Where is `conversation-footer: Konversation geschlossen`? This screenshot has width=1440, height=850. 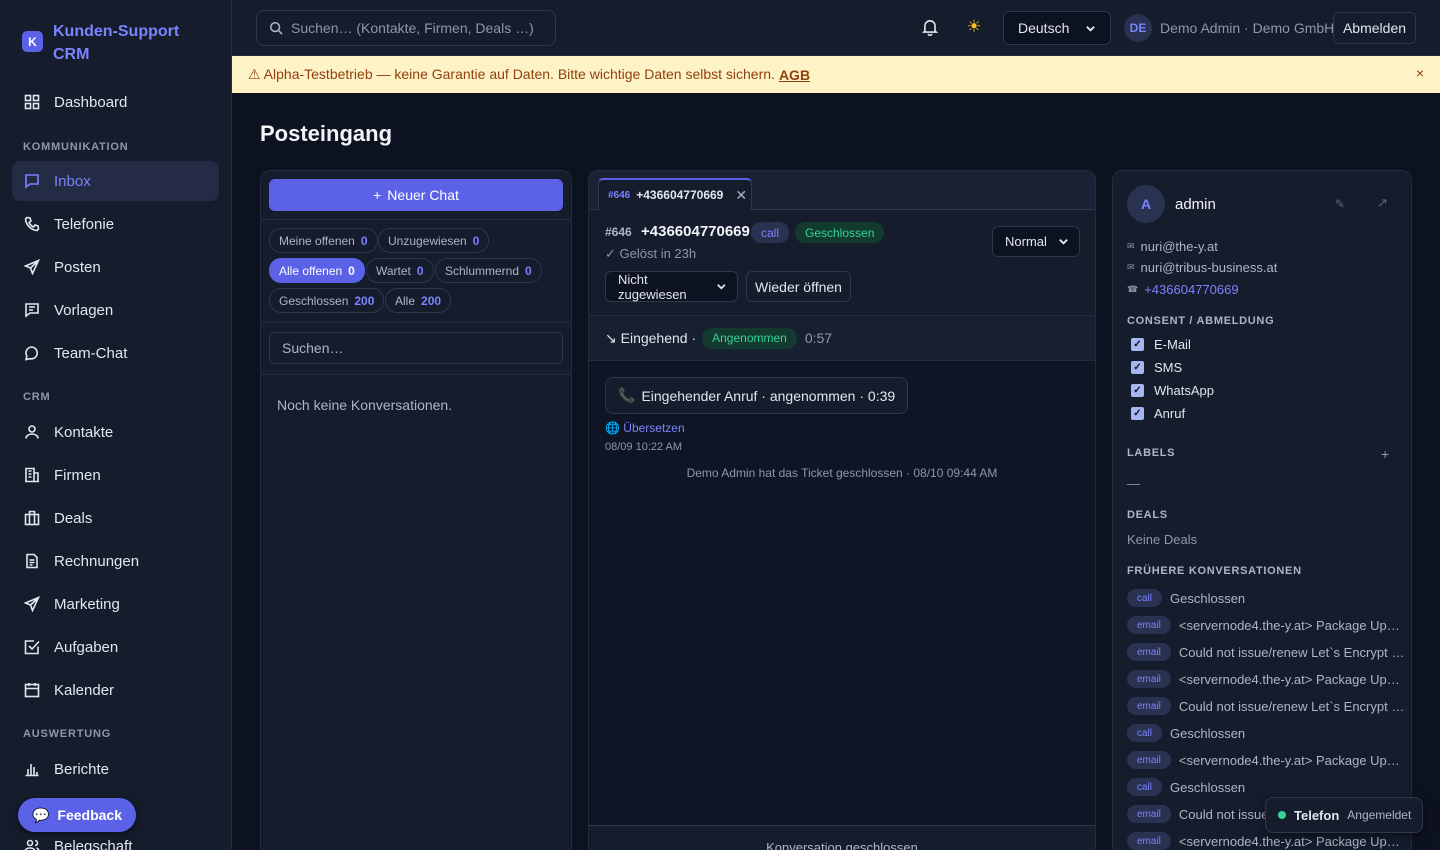
conversation-footer: Konversation geschlossen is located at coordinates (842, 837).